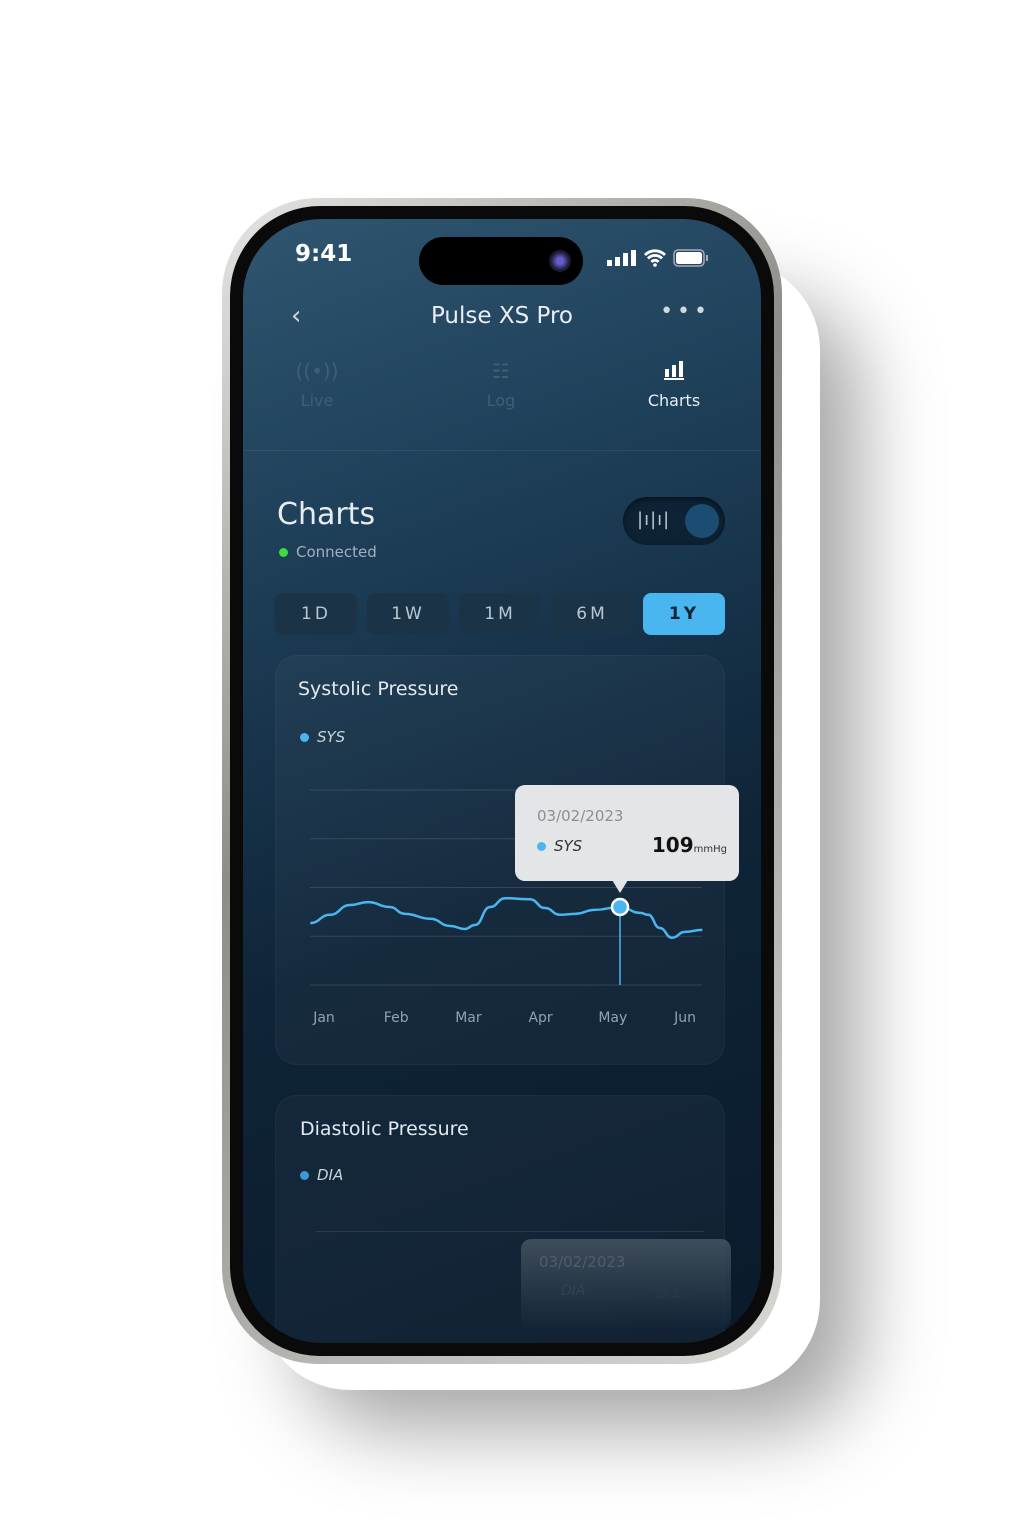 The width and height of the screenshot is (1026, 1536). What do you see at coordinates (672, 845) in the screenshot?
I see `value-number: 109` at bounding box center [672, 845].